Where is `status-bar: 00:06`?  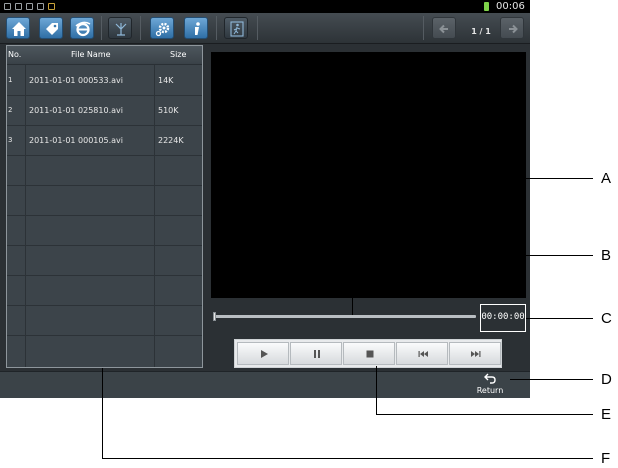
status-bar: 00:06 is located at coordinates (265, 6).